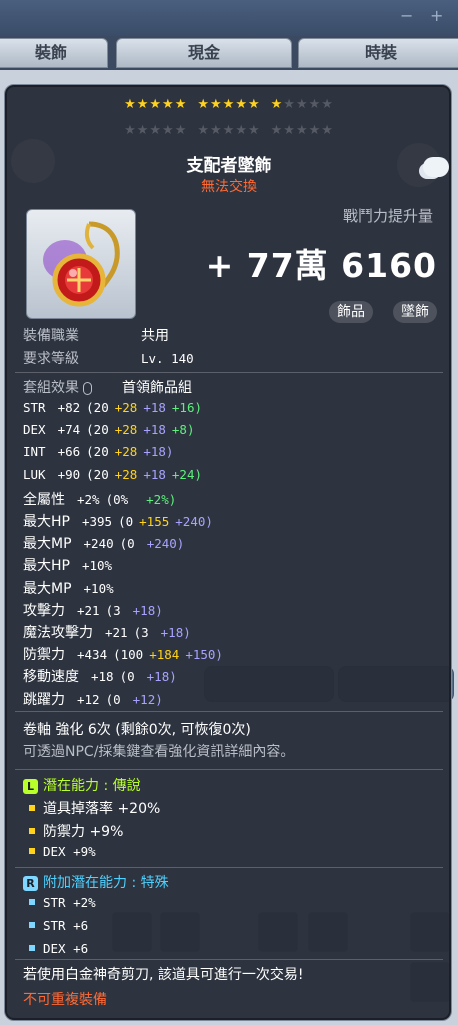 The image size is (458, 1025). I want to click on stat-name: 攻擊力, so click(44, 610).